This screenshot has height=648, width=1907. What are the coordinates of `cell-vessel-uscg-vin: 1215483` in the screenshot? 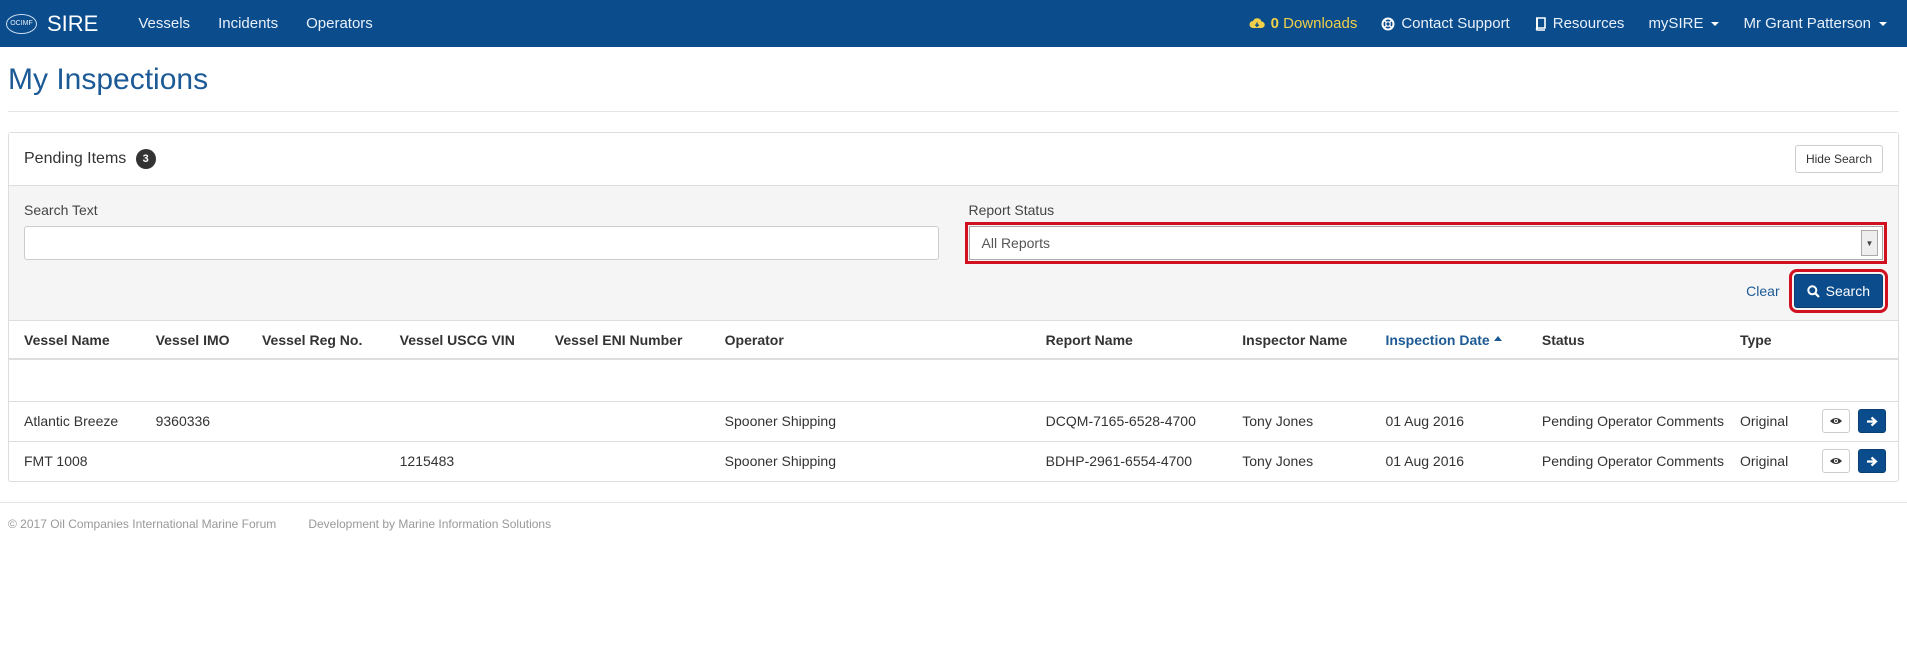 It's located at (469, 460).